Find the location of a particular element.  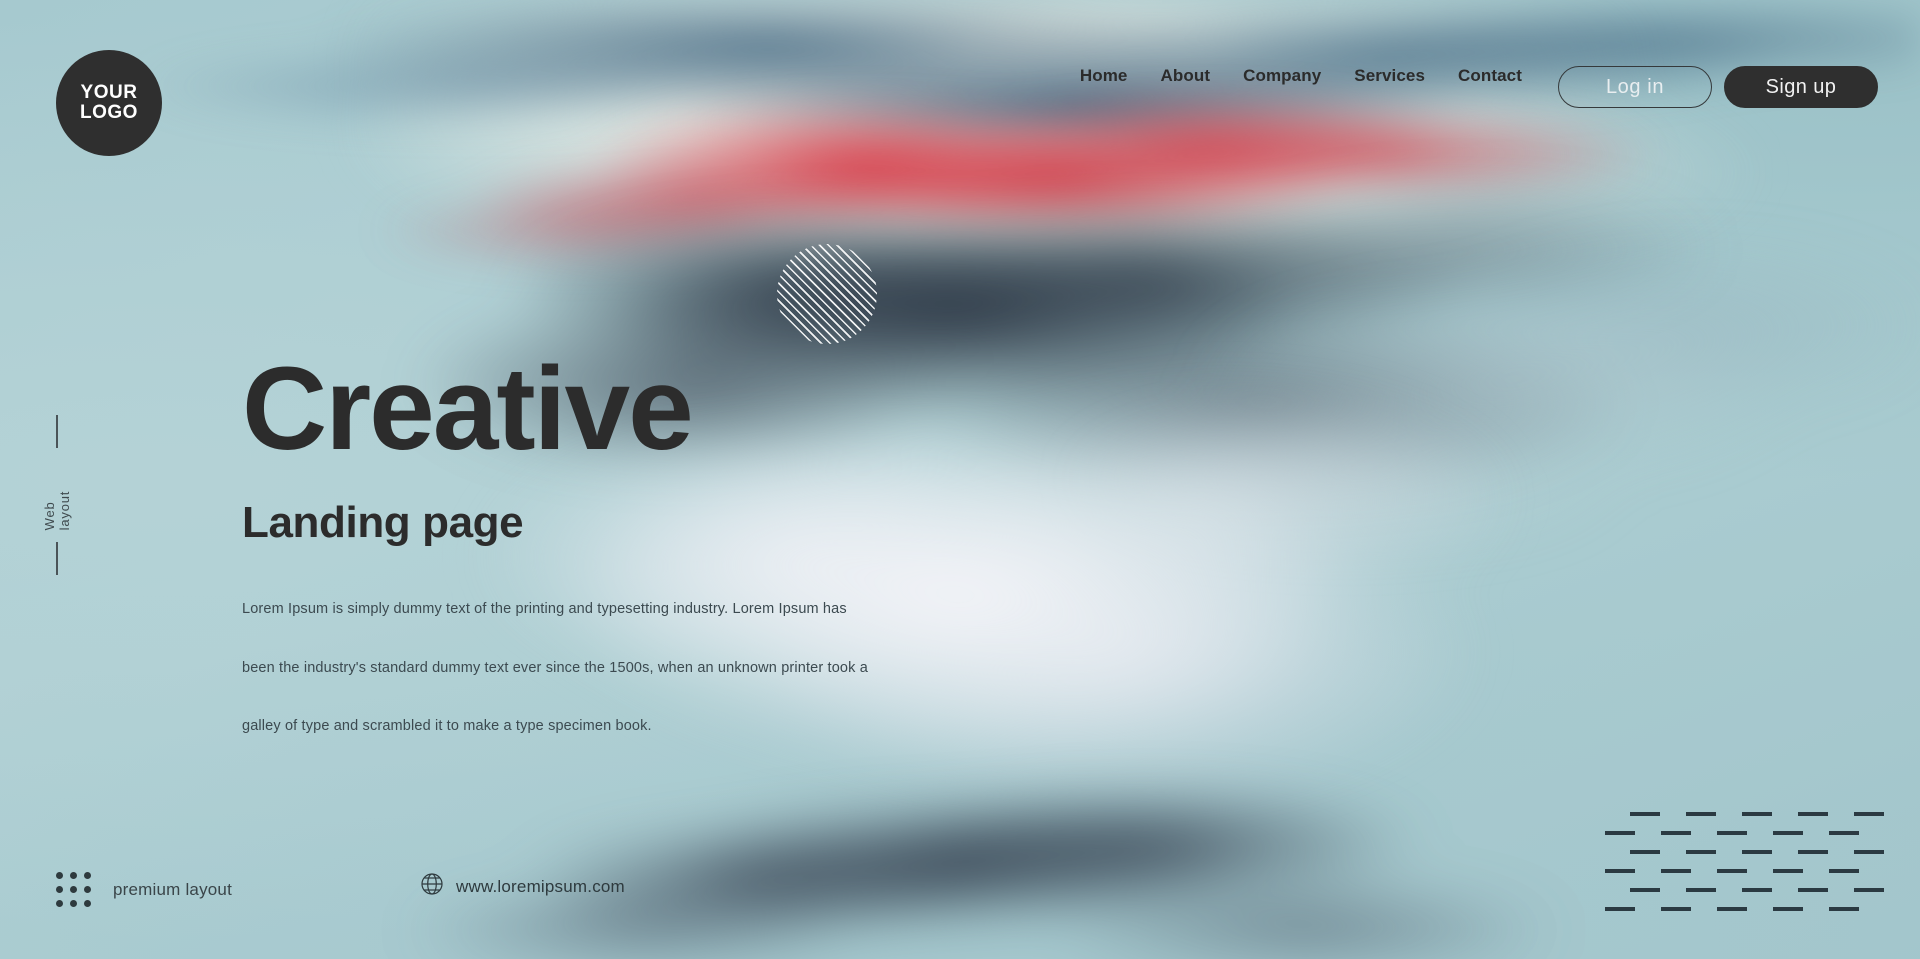

login-button: Log in is located at coordinates (1635, 87).